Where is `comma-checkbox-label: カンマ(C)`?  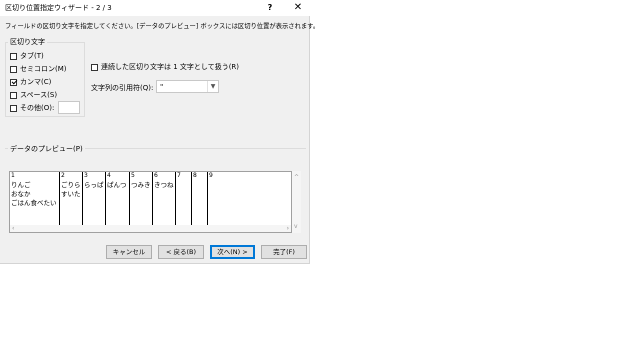
comma-checkbox-label: カンマ(C) is located at coordinates (36, 82).